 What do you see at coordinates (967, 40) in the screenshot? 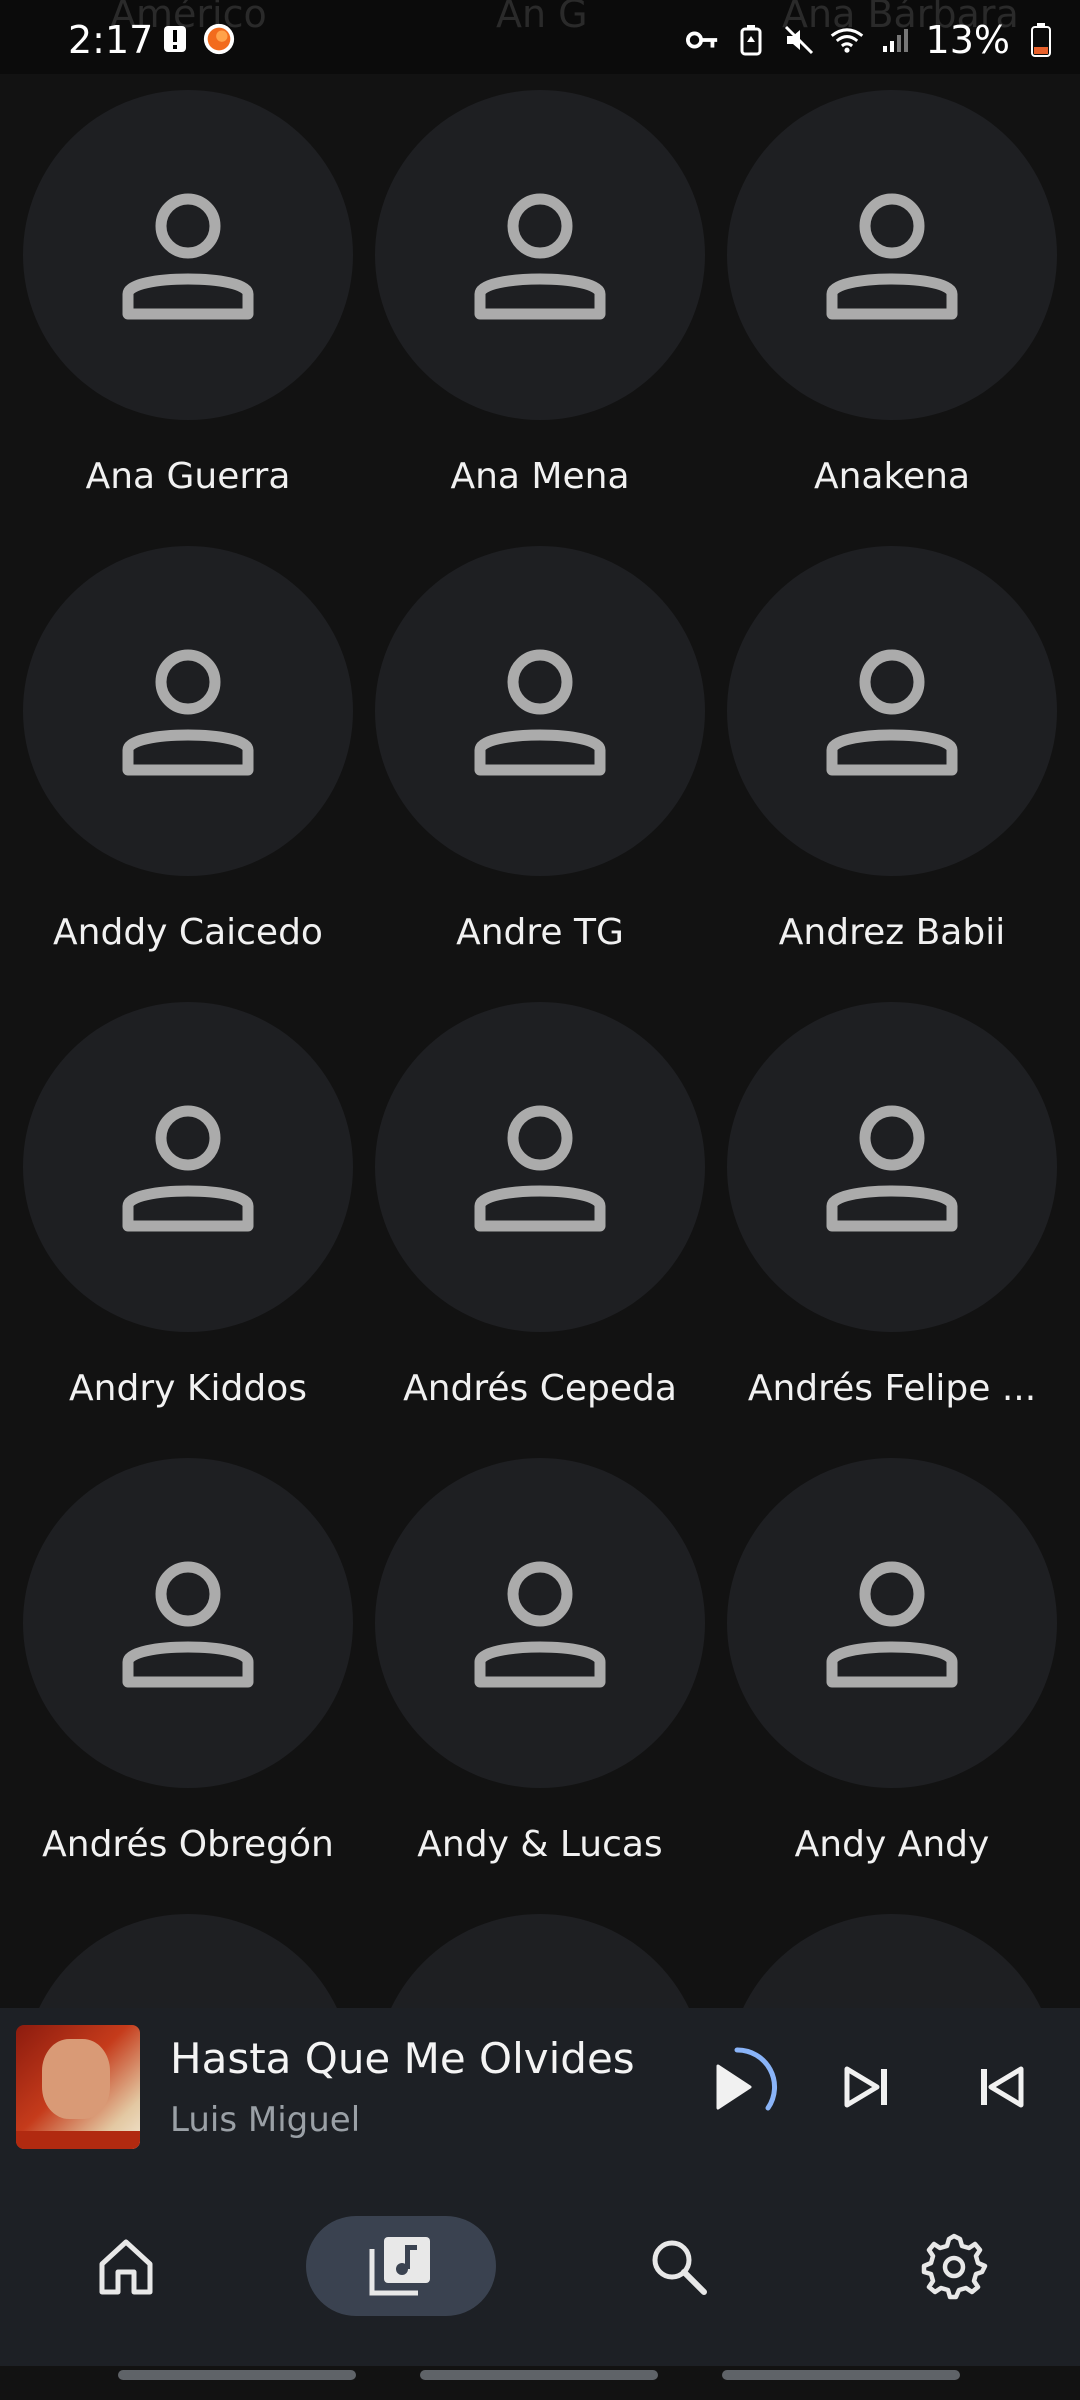
I see `battery-percent: 13%` at bounding box center [967, 40].